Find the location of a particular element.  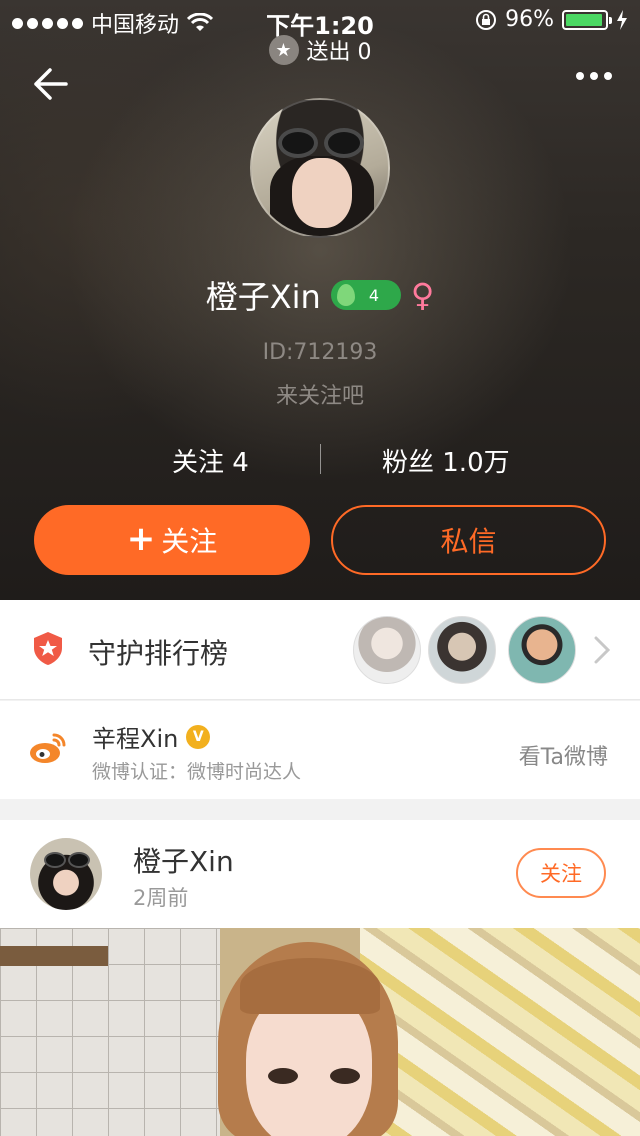

stats-row: 关注 4 粉丝 1.0万 is located at coordinates (320, 460).